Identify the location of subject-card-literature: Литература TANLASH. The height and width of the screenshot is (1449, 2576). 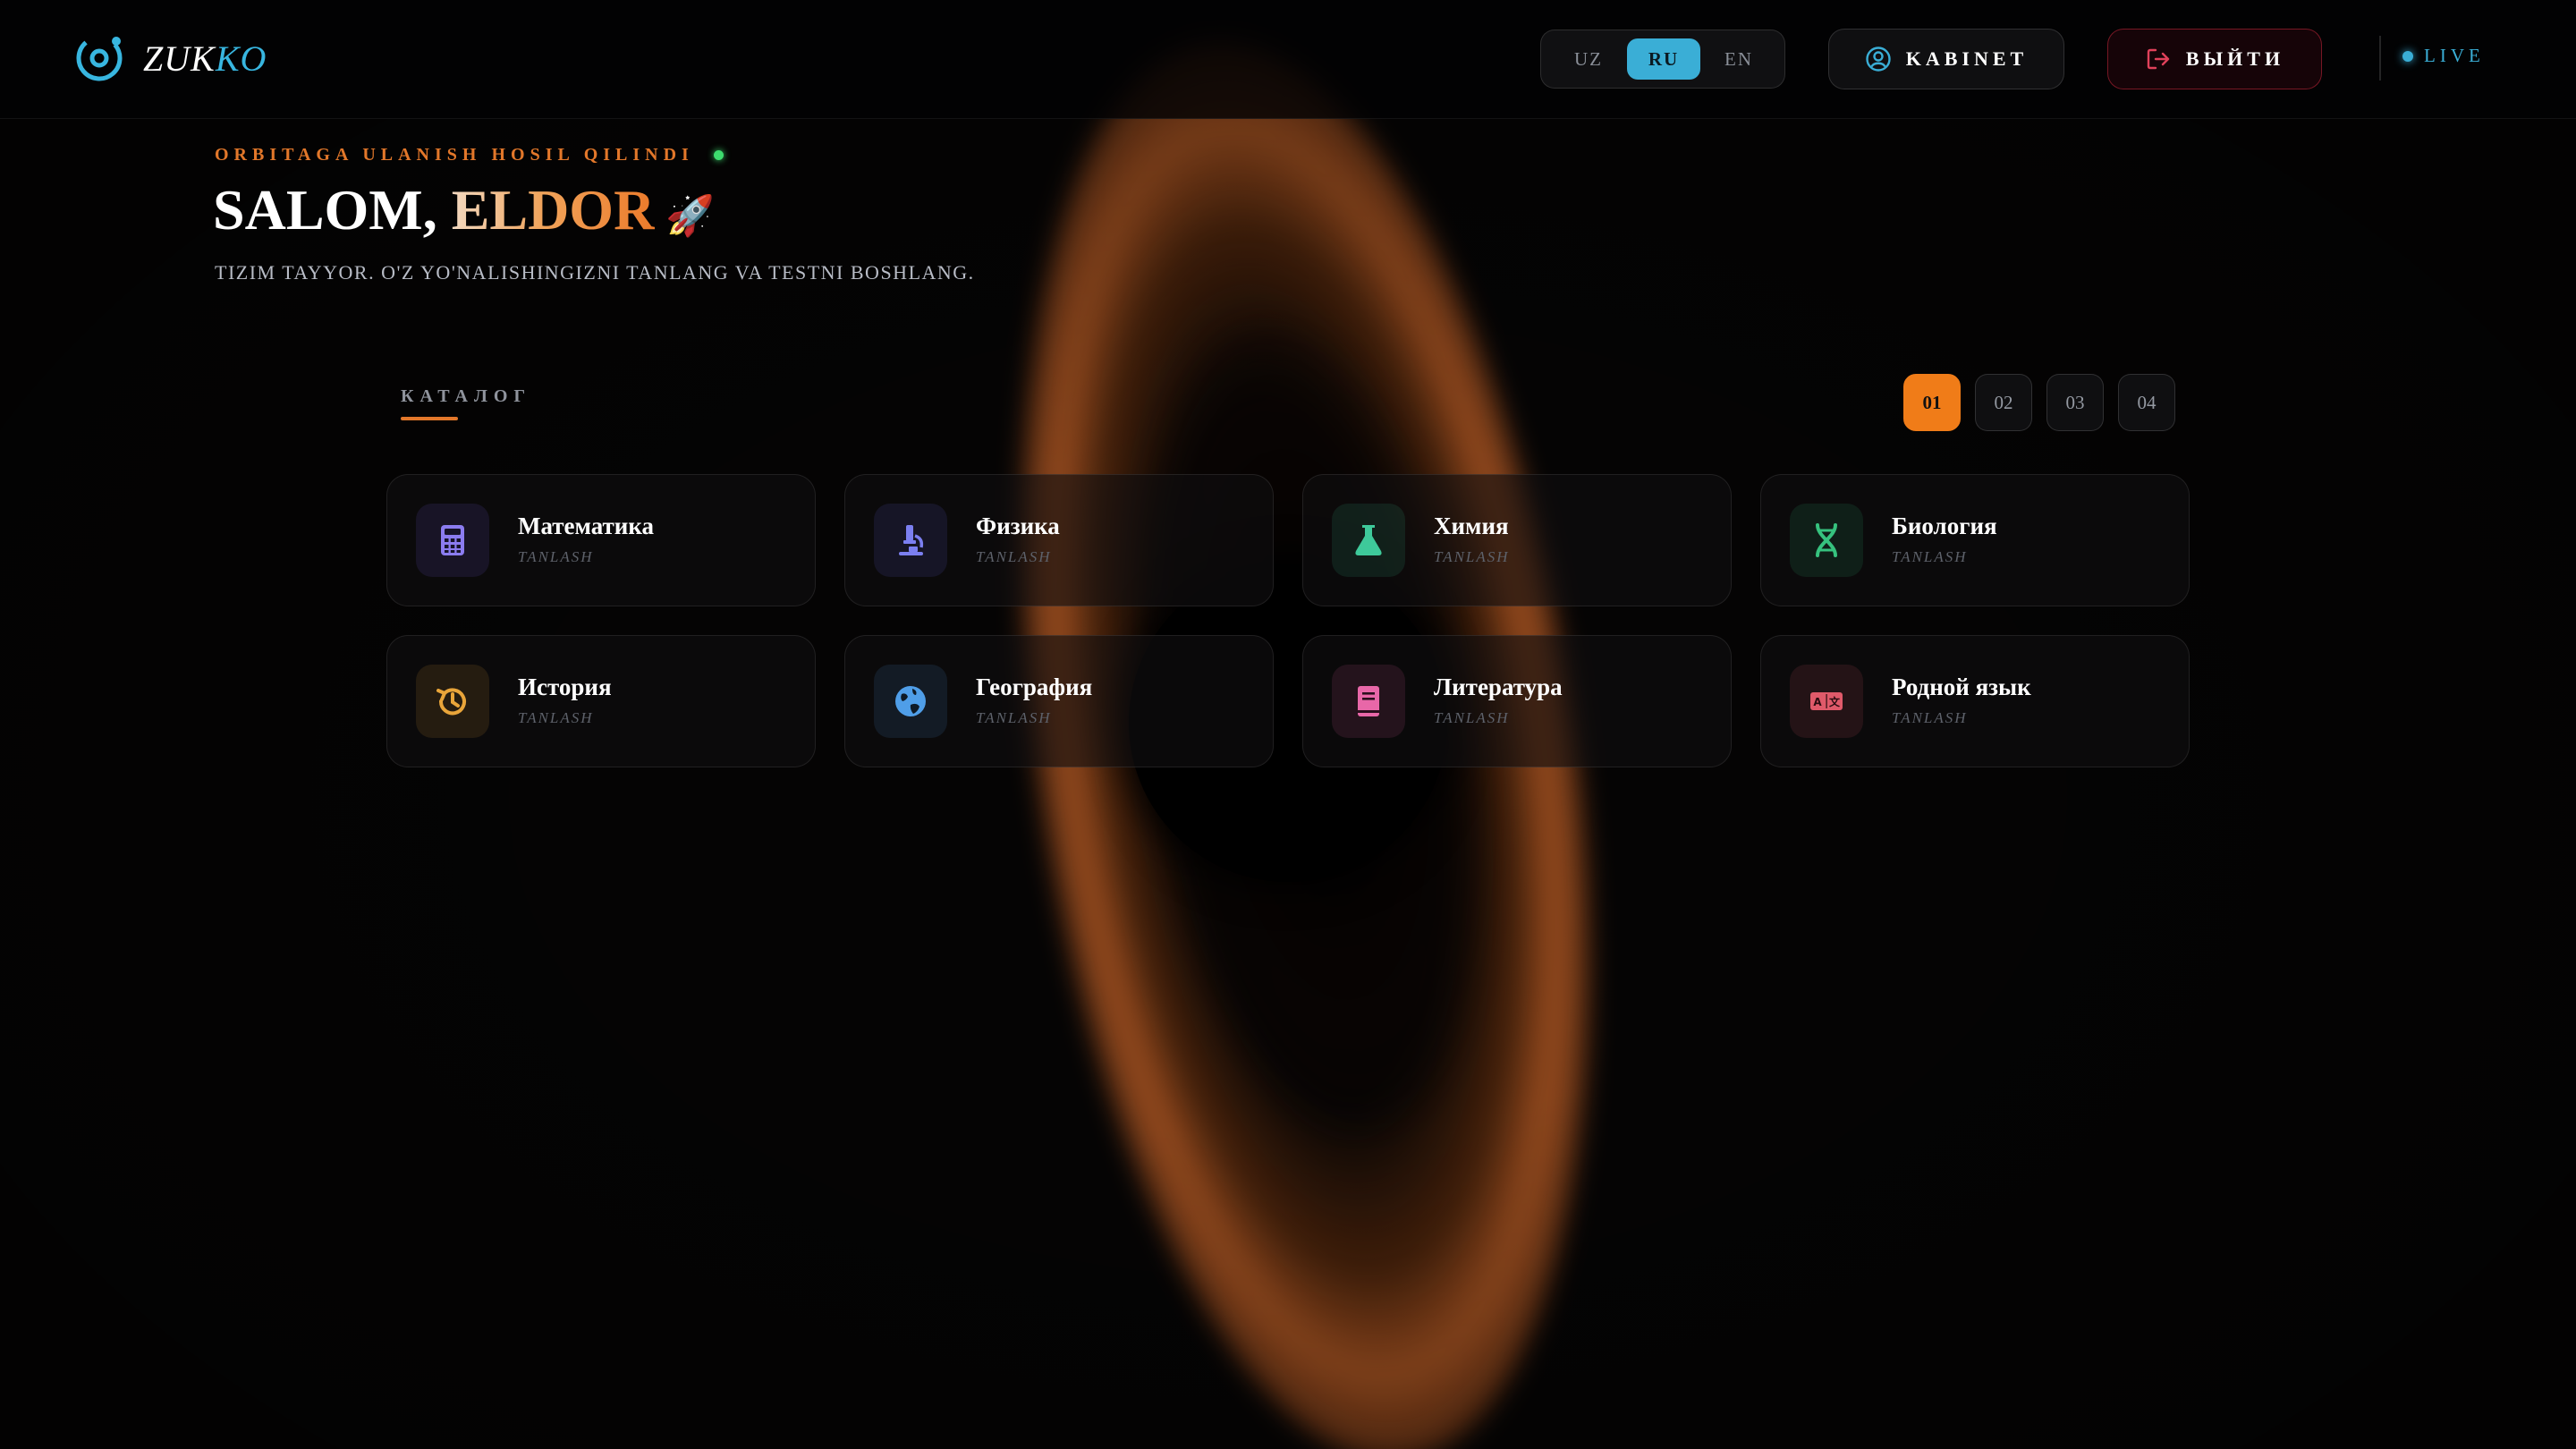
(1517, 701).